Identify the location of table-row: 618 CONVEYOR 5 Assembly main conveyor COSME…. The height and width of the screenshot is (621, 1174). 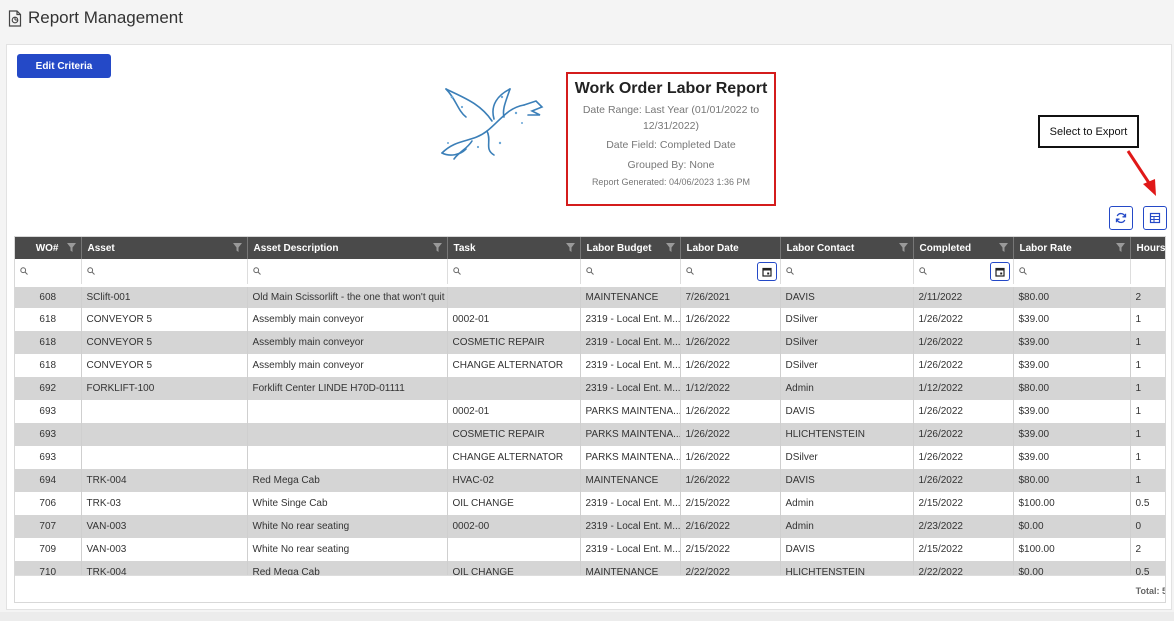
(590, 342).